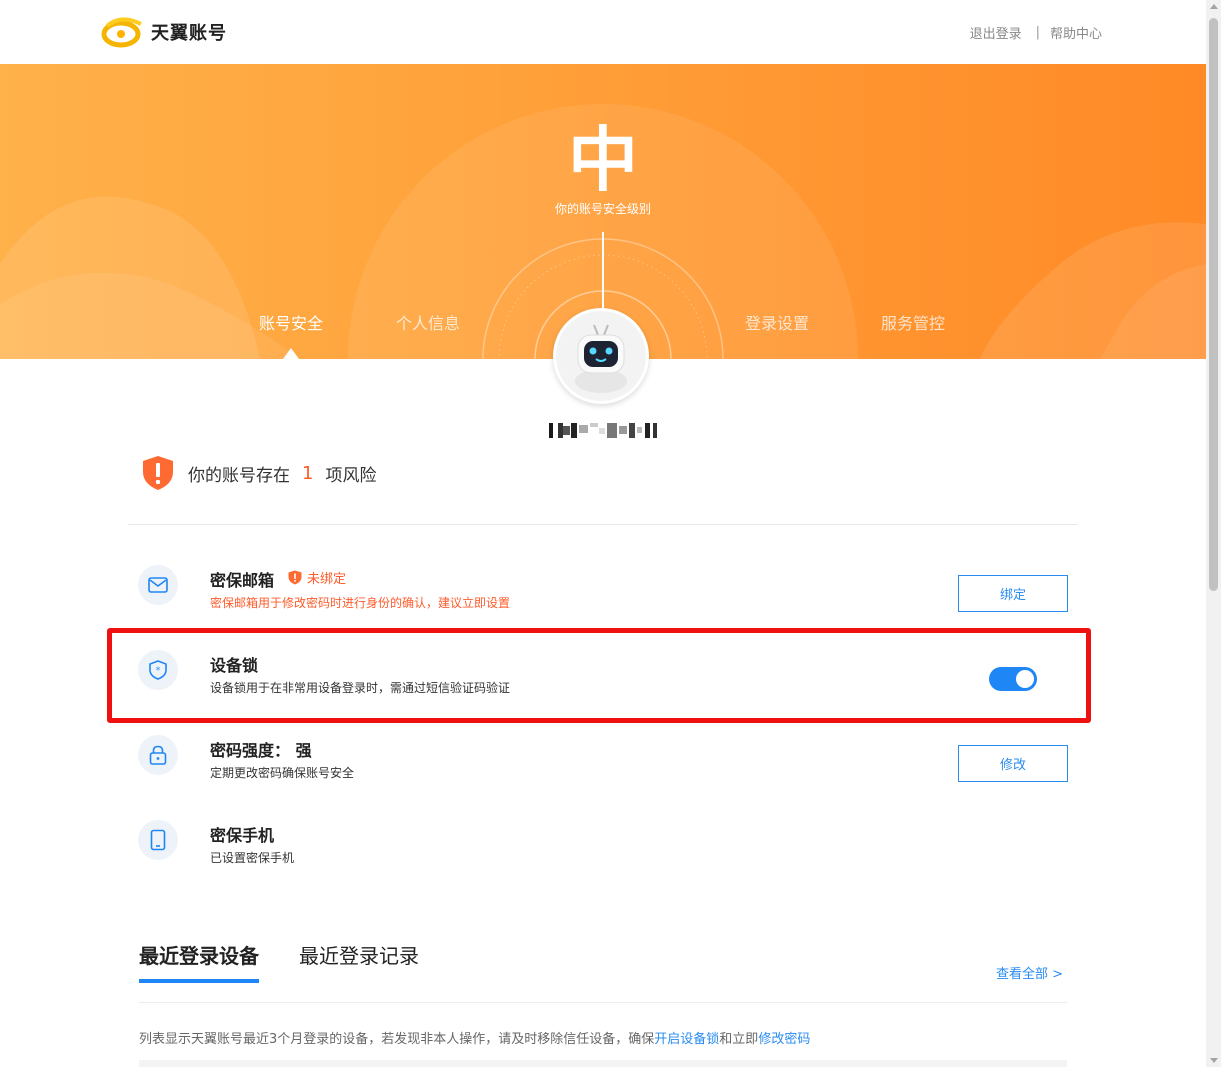  What do you see at coordinates (603, 524) in the screenshot?
I see `section-divider` at bounding box center [603, 524].